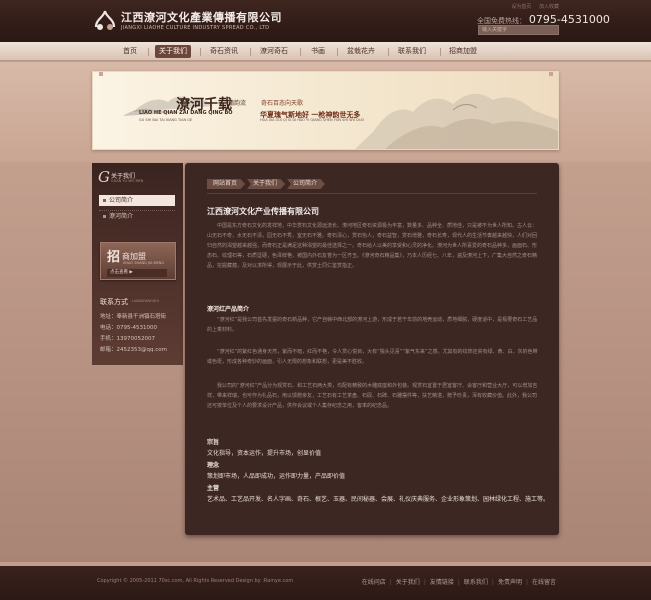  I want to click on philosophy-text: 策划即市场，人品即成功，运作即力量，产品即价值, so click(276, 476).